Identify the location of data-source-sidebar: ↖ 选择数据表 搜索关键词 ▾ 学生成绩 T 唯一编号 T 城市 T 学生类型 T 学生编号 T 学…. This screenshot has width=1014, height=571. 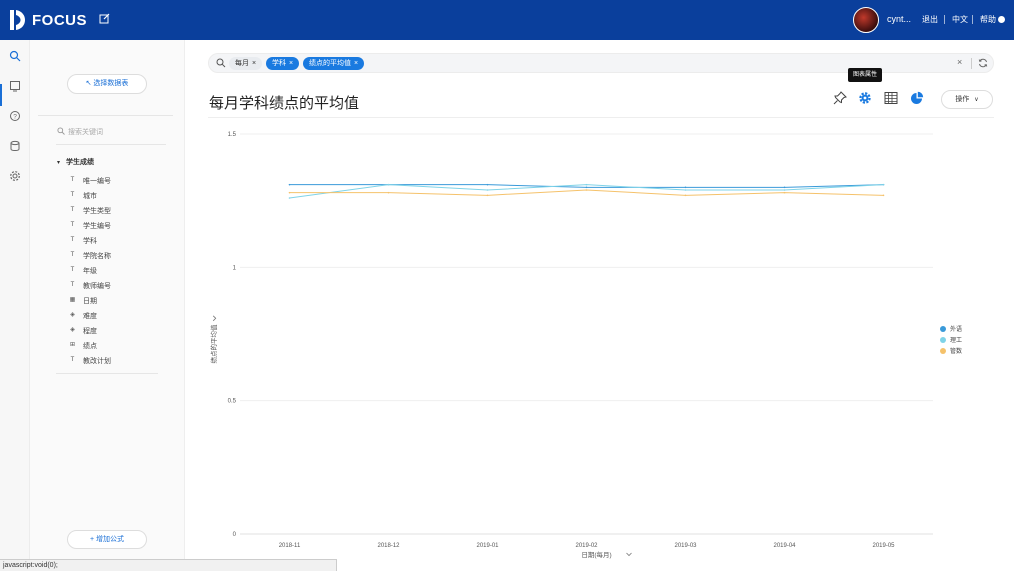
(107, 305).